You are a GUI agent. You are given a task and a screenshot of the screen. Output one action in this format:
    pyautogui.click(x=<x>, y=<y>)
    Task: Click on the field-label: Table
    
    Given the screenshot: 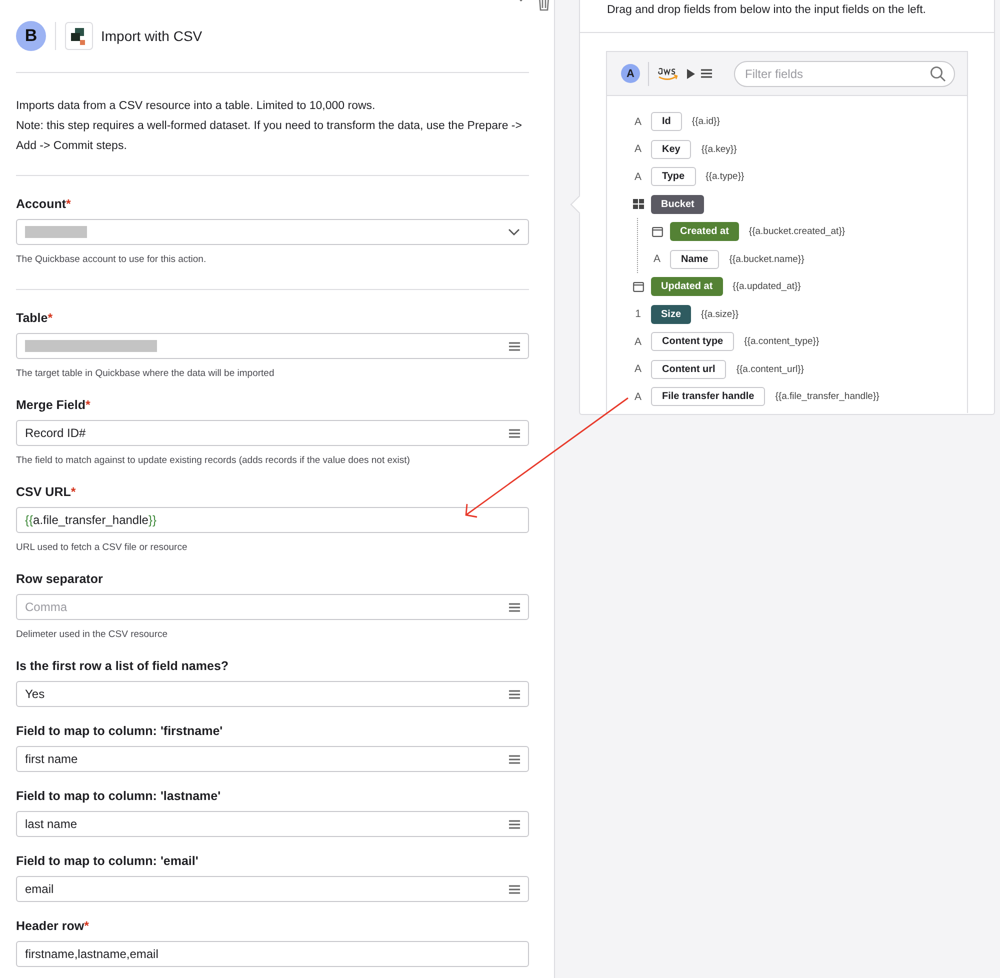 What is the action you would take?
    pyautogui.click(x=32, y=318)
    